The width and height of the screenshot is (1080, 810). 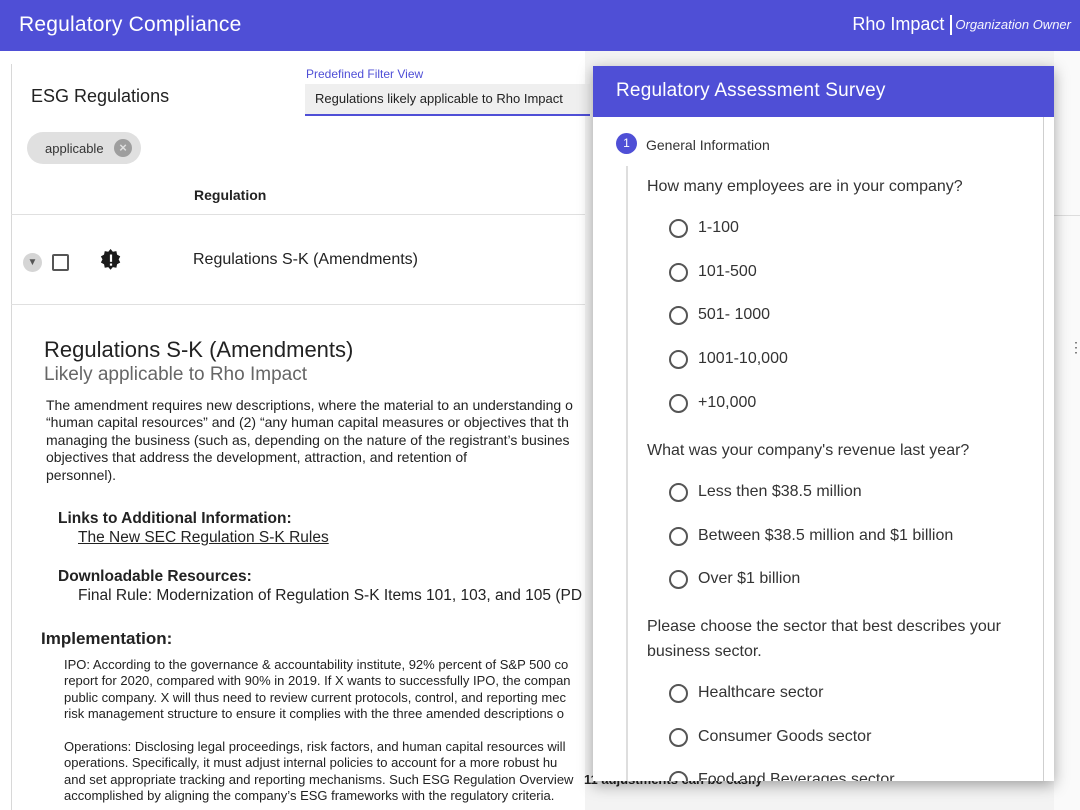 What do you see at coordinates (761, 692) in the screenshot?
I see `option-label: Healthcare sector` at bounding box center [761, 692].